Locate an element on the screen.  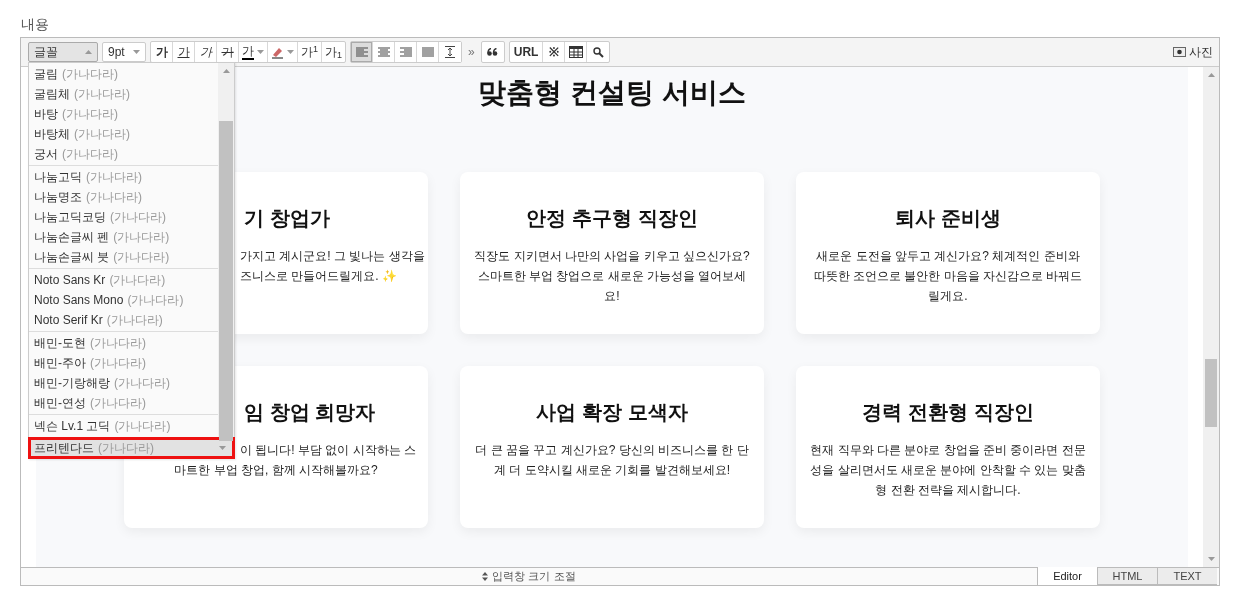
card-title: 기 창업가 is located at coordinates (287, 218).